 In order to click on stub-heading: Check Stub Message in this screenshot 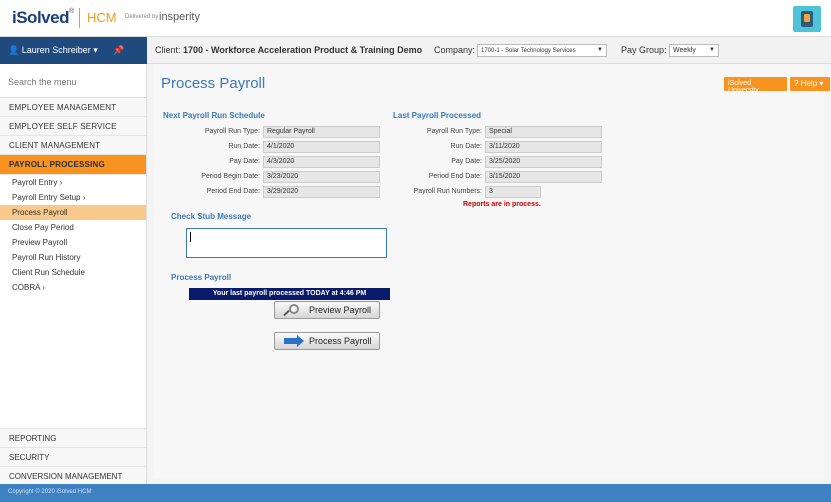, I will do `click(211, 216)`.